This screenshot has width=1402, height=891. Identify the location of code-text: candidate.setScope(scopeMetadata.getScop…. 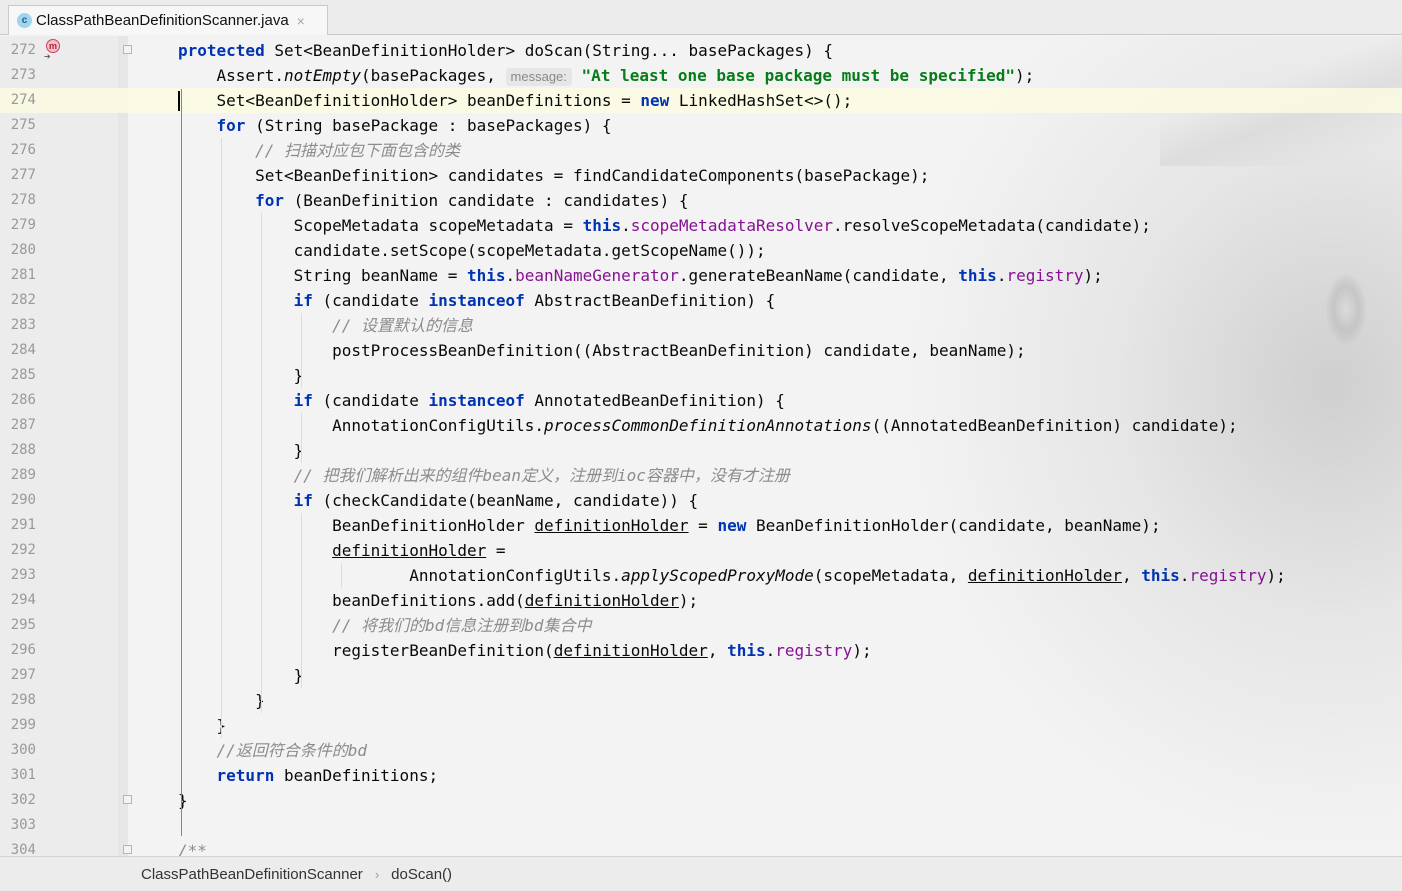
(472, 250).